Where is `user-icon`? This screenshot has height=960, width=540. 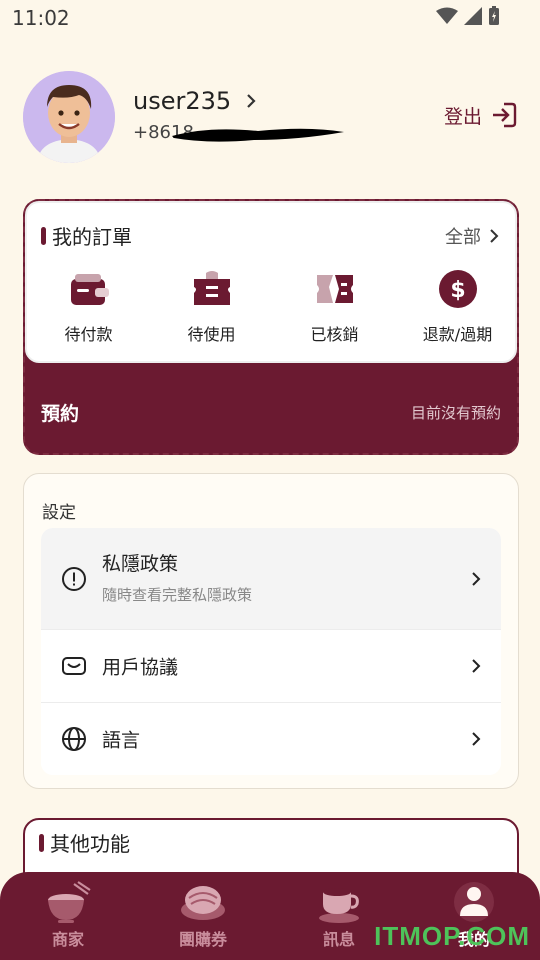
user-icon is located at coordinates (474, 902).